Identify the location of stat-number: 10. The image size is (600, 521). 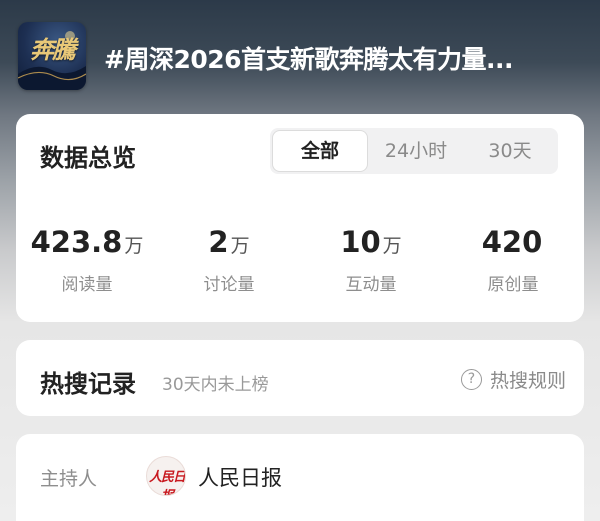
(360, 242).